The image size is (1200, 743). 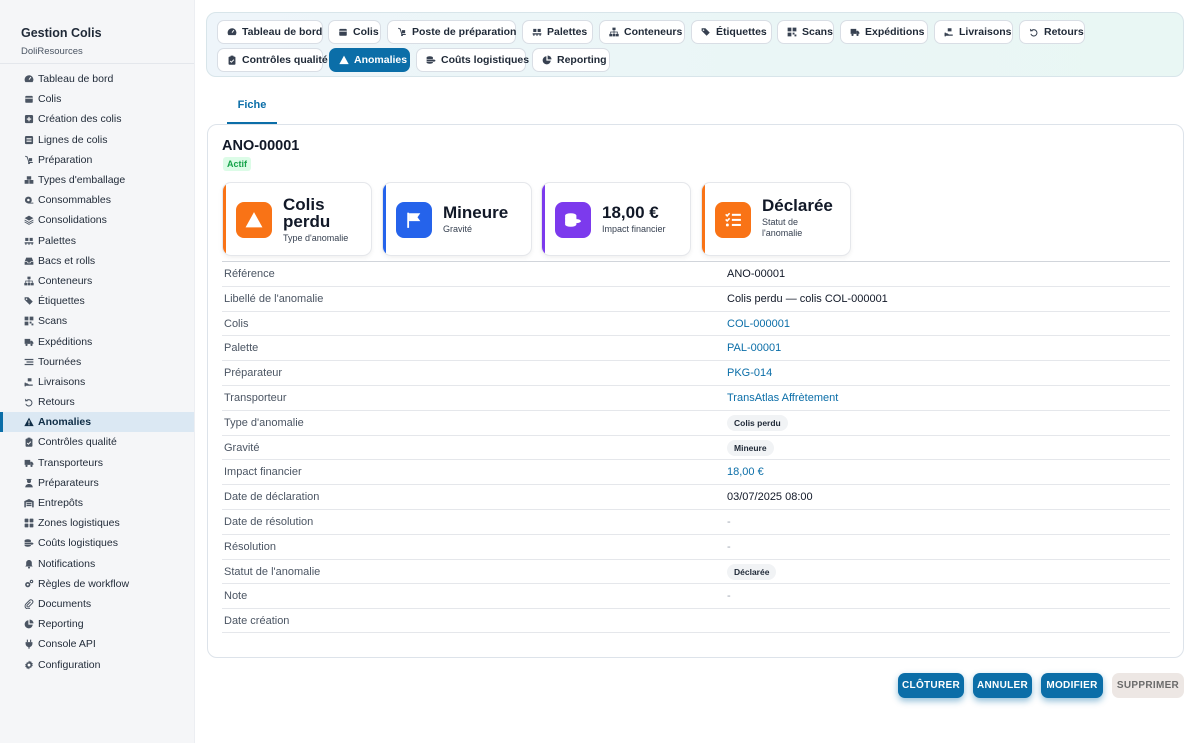 What do you see at coordinates (97, 180) in the screenshot?
I see `sidebar-item-types-d-emballage: Types d'emballage` at bounding box center [97, 180].